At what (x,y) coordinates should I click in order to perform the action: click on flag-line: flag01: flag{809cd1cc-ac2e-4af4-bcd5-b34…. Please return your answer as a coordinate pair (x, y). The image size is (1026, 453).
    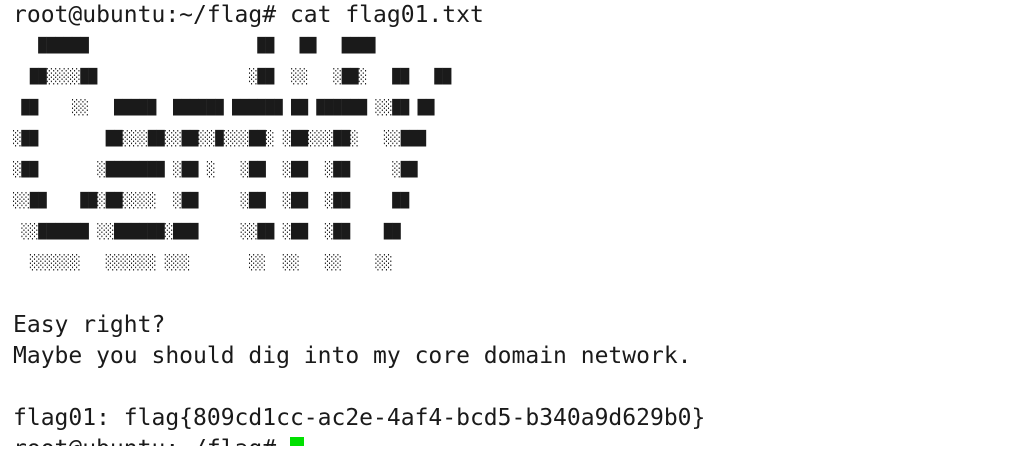
    Looking at the image, I should click on (359, 418).